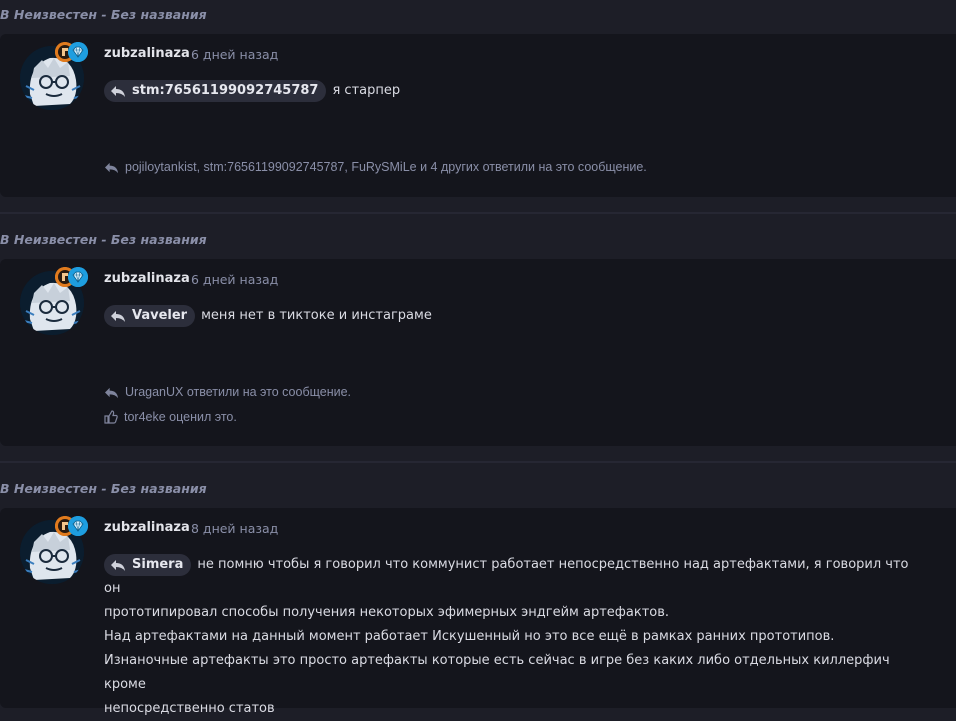  I want to click on quoted-user-chip: Simera, so click(148, 564).